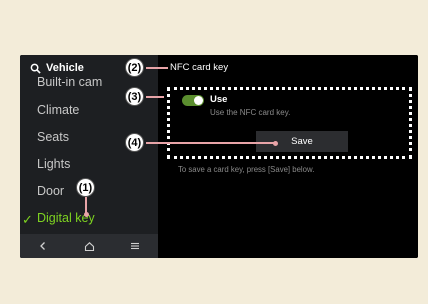  I want to click on callout-2: (2), so click(134, 67).